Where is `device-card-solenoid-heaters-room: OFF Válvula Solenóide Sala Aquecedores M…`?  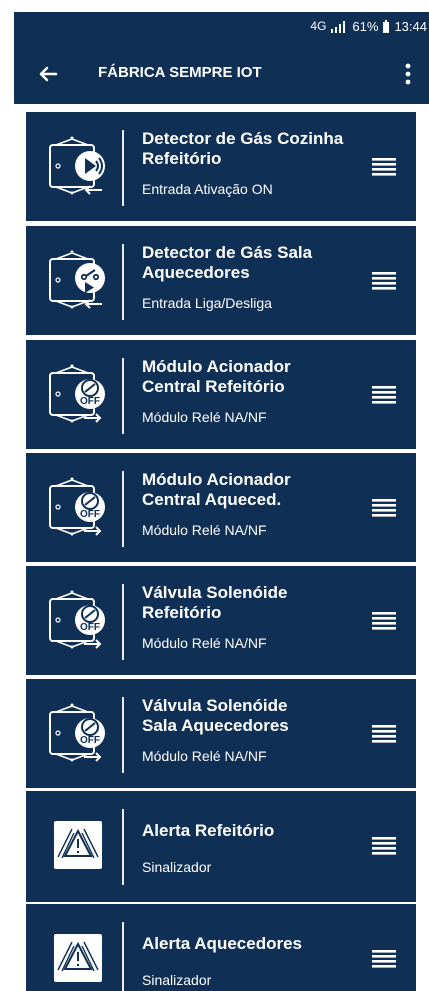
device-card-solenoid-heaters-room: OFF Válvula Solenóide Sala Aquecedores M… is located at coordinates (221, 733).